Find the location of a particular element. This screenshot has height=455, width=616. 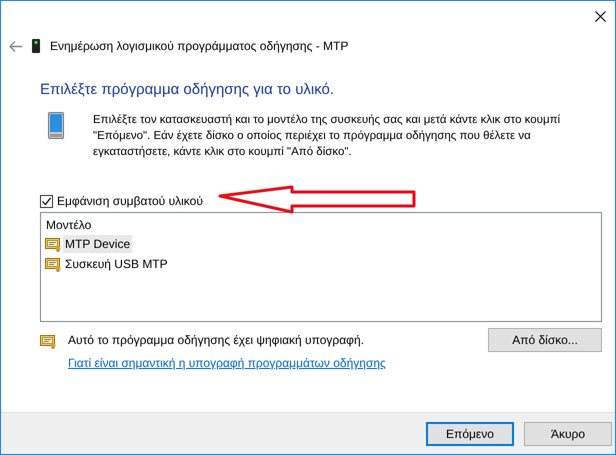

close-icon is located at coordinates (600, 16).